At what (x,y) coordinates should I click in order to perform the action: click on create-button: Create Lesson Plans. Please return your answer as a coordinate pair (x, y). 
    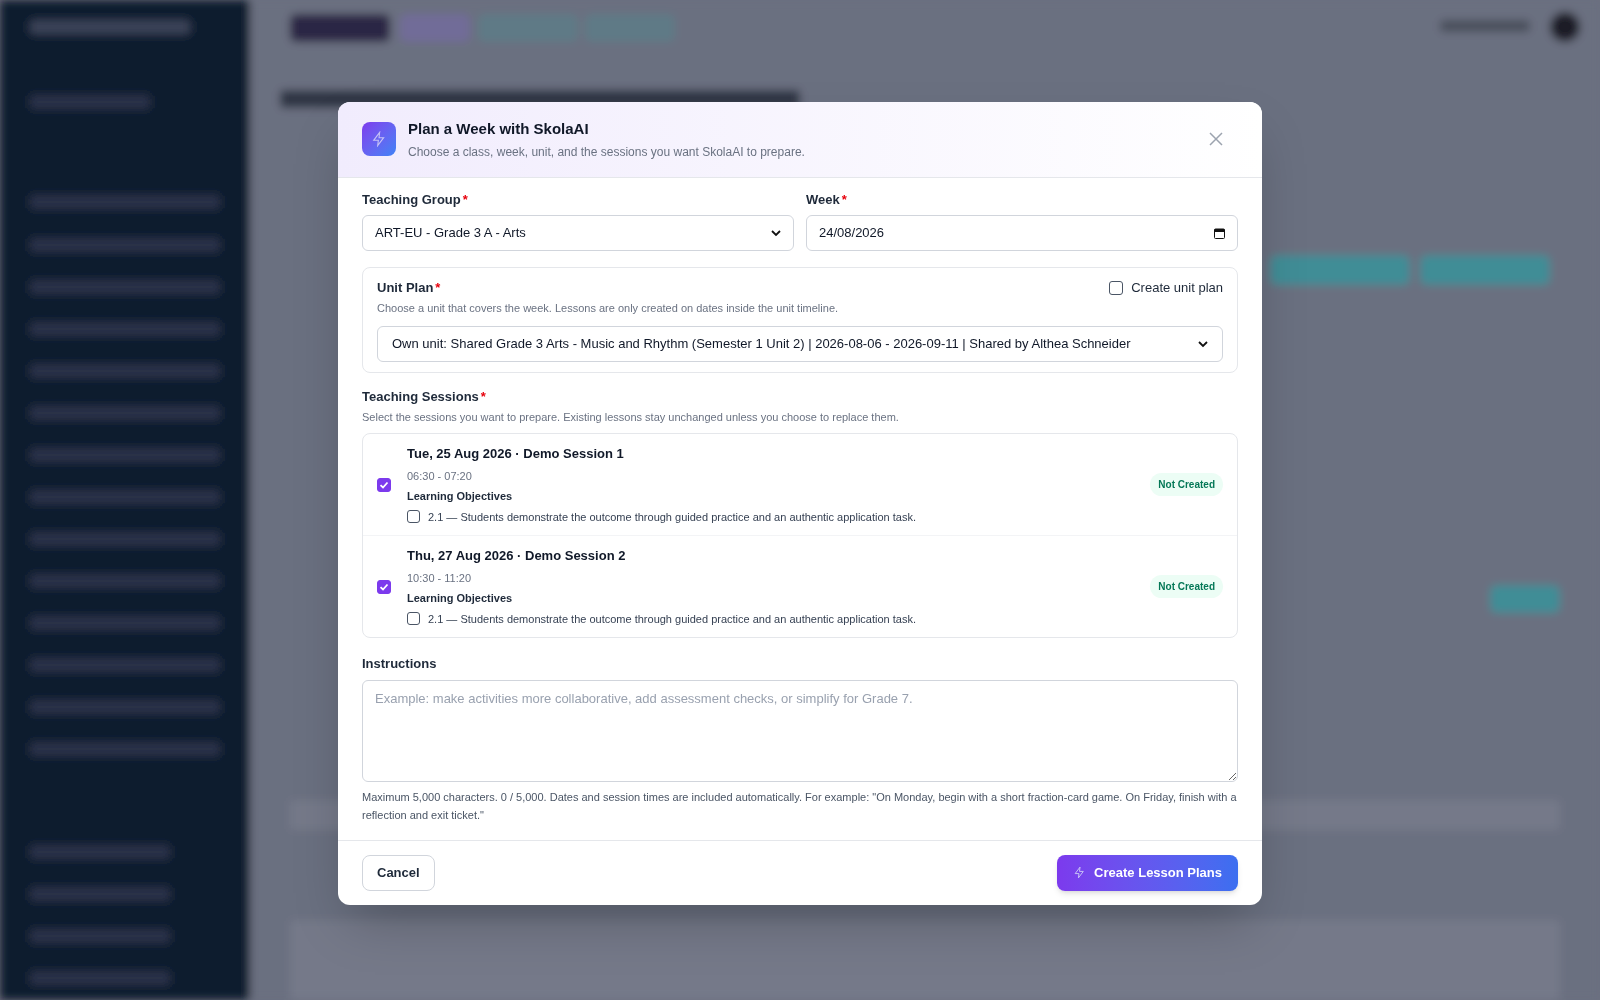
    Looking at the image, I should click on (1147, 872).